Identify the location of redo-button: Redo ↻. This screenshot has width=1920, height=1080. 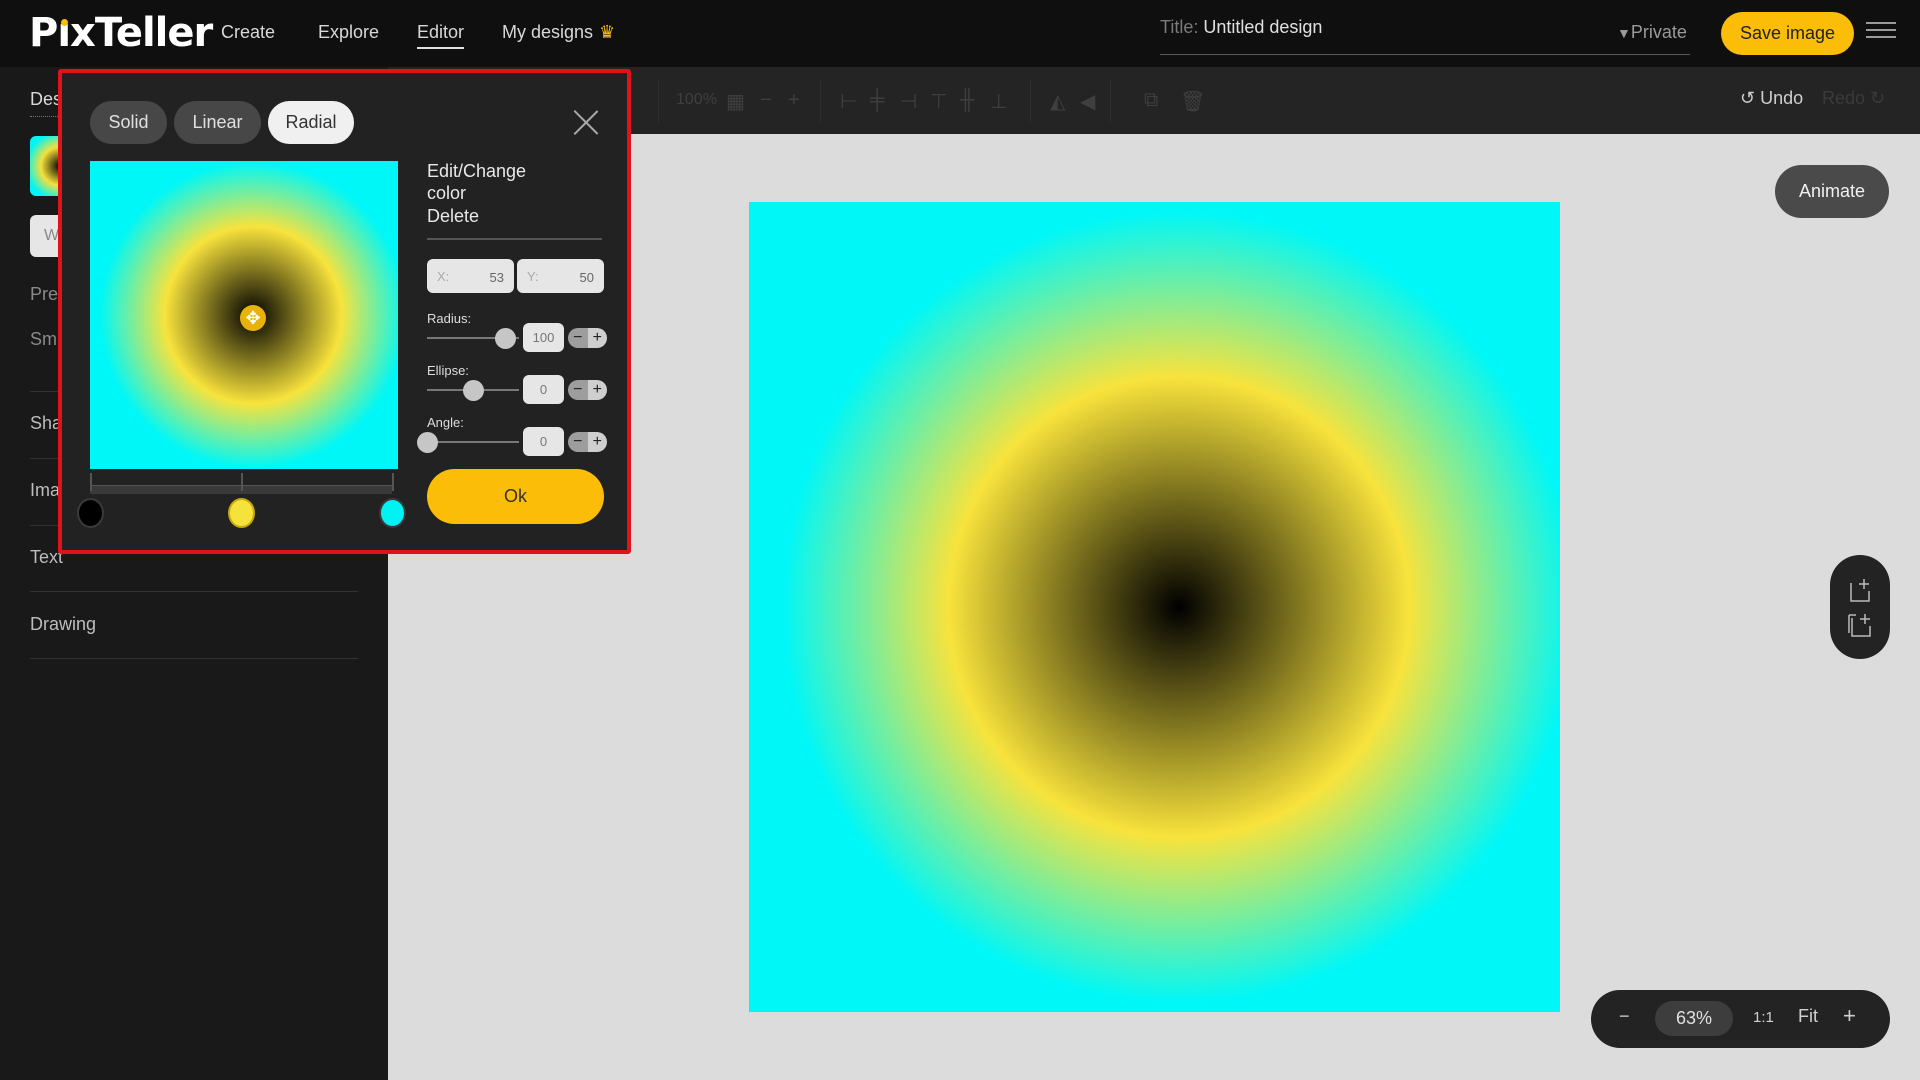
(1853, 98).